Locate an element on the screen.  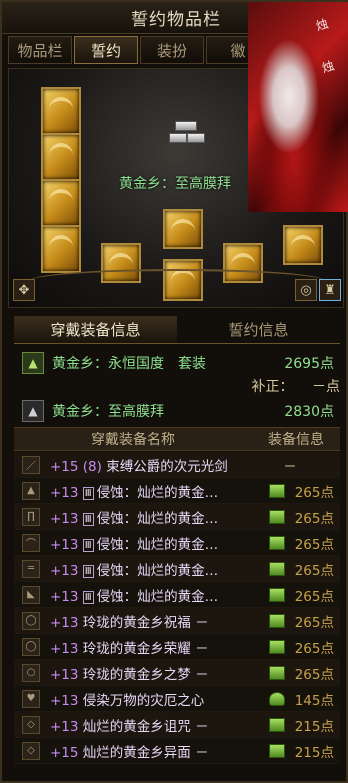
tab-bar: 物品栏 誓约 装扮 徽 is located at coordinates (140, 51).